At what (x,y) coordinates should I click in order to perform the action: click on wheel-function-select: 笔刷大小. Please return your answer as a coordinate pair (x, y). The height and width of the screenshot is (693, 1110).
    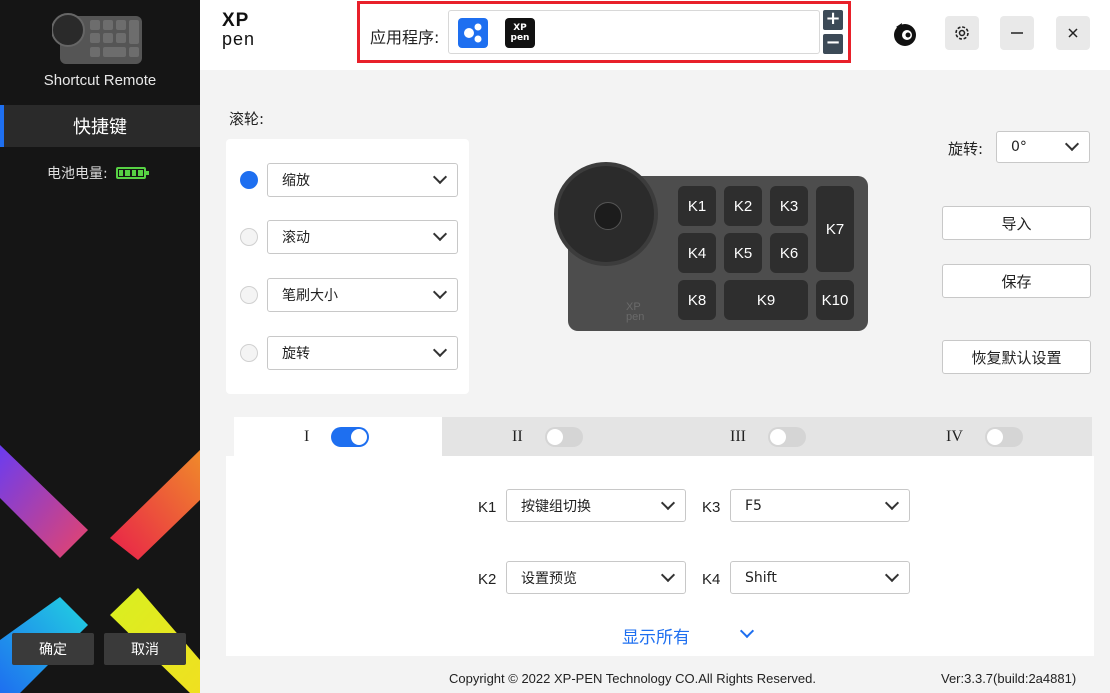
    Looking at the image, I should click on (362, 295).